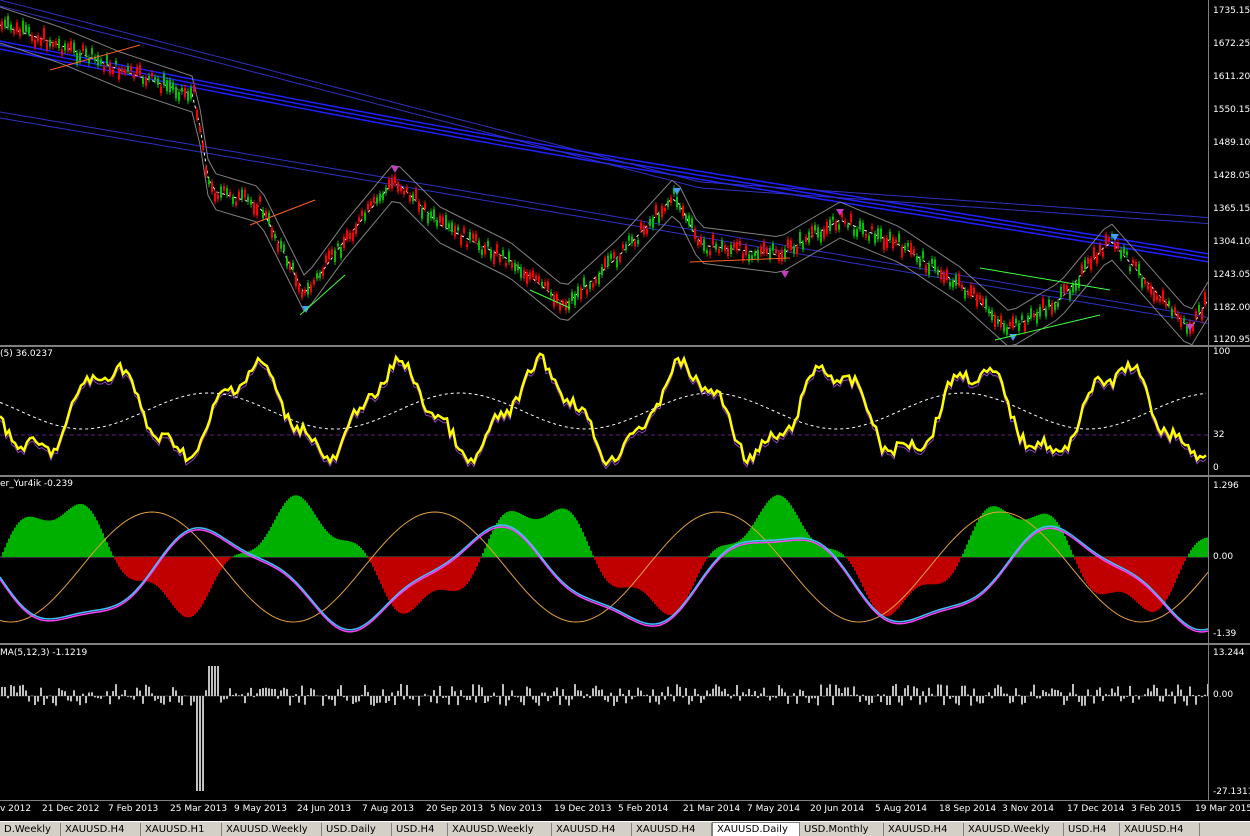  I want to click on macd-tick: 1.296, so click(1226, 486).